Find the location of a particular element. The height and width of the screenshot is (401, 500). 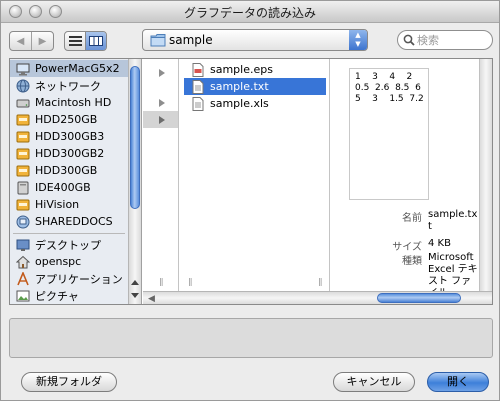

sidebar-item-hivision: HiVision is located at coordinates (69, 204).